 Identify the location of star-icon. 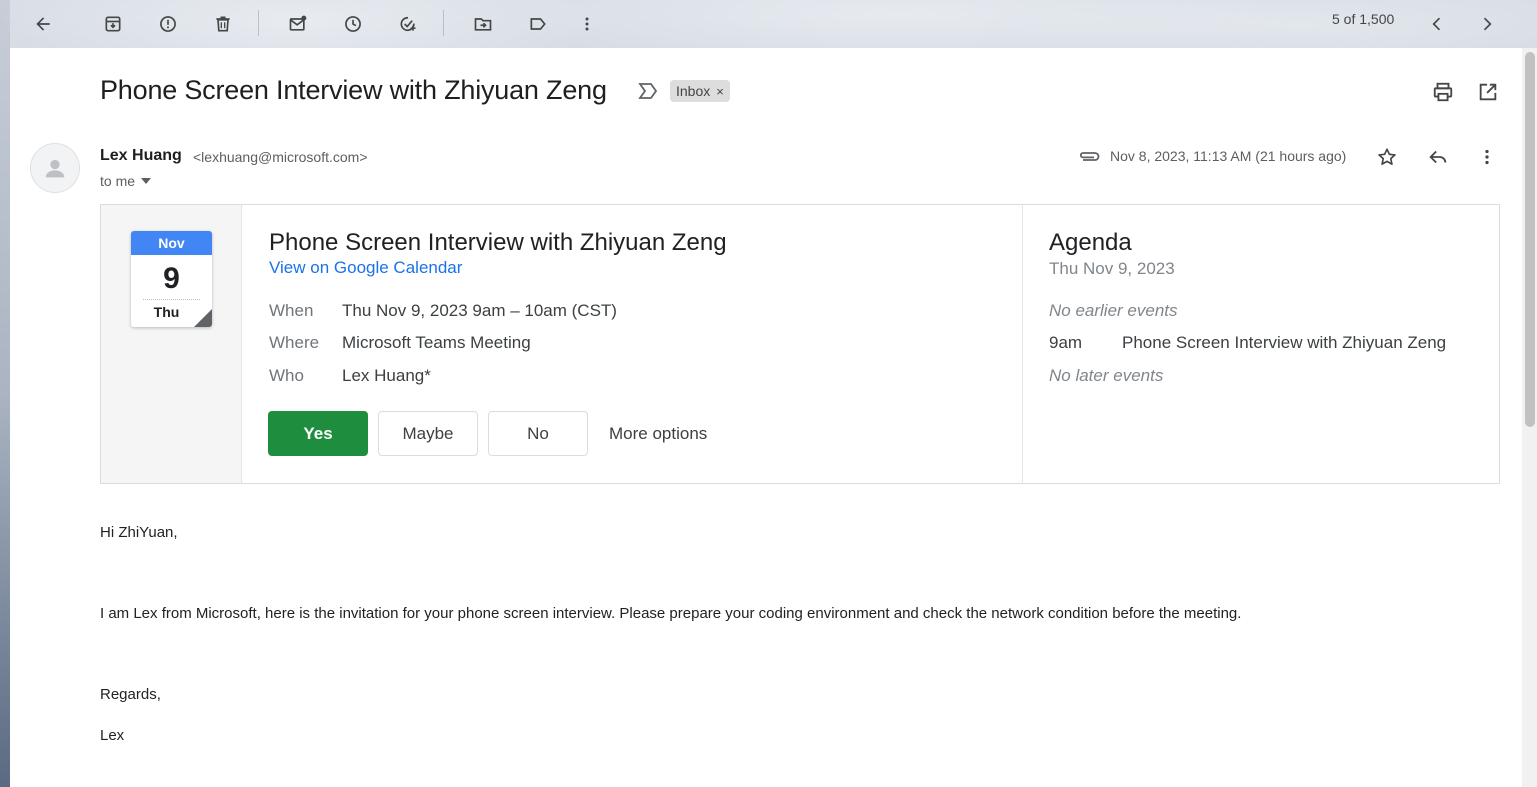
(1387, 157).